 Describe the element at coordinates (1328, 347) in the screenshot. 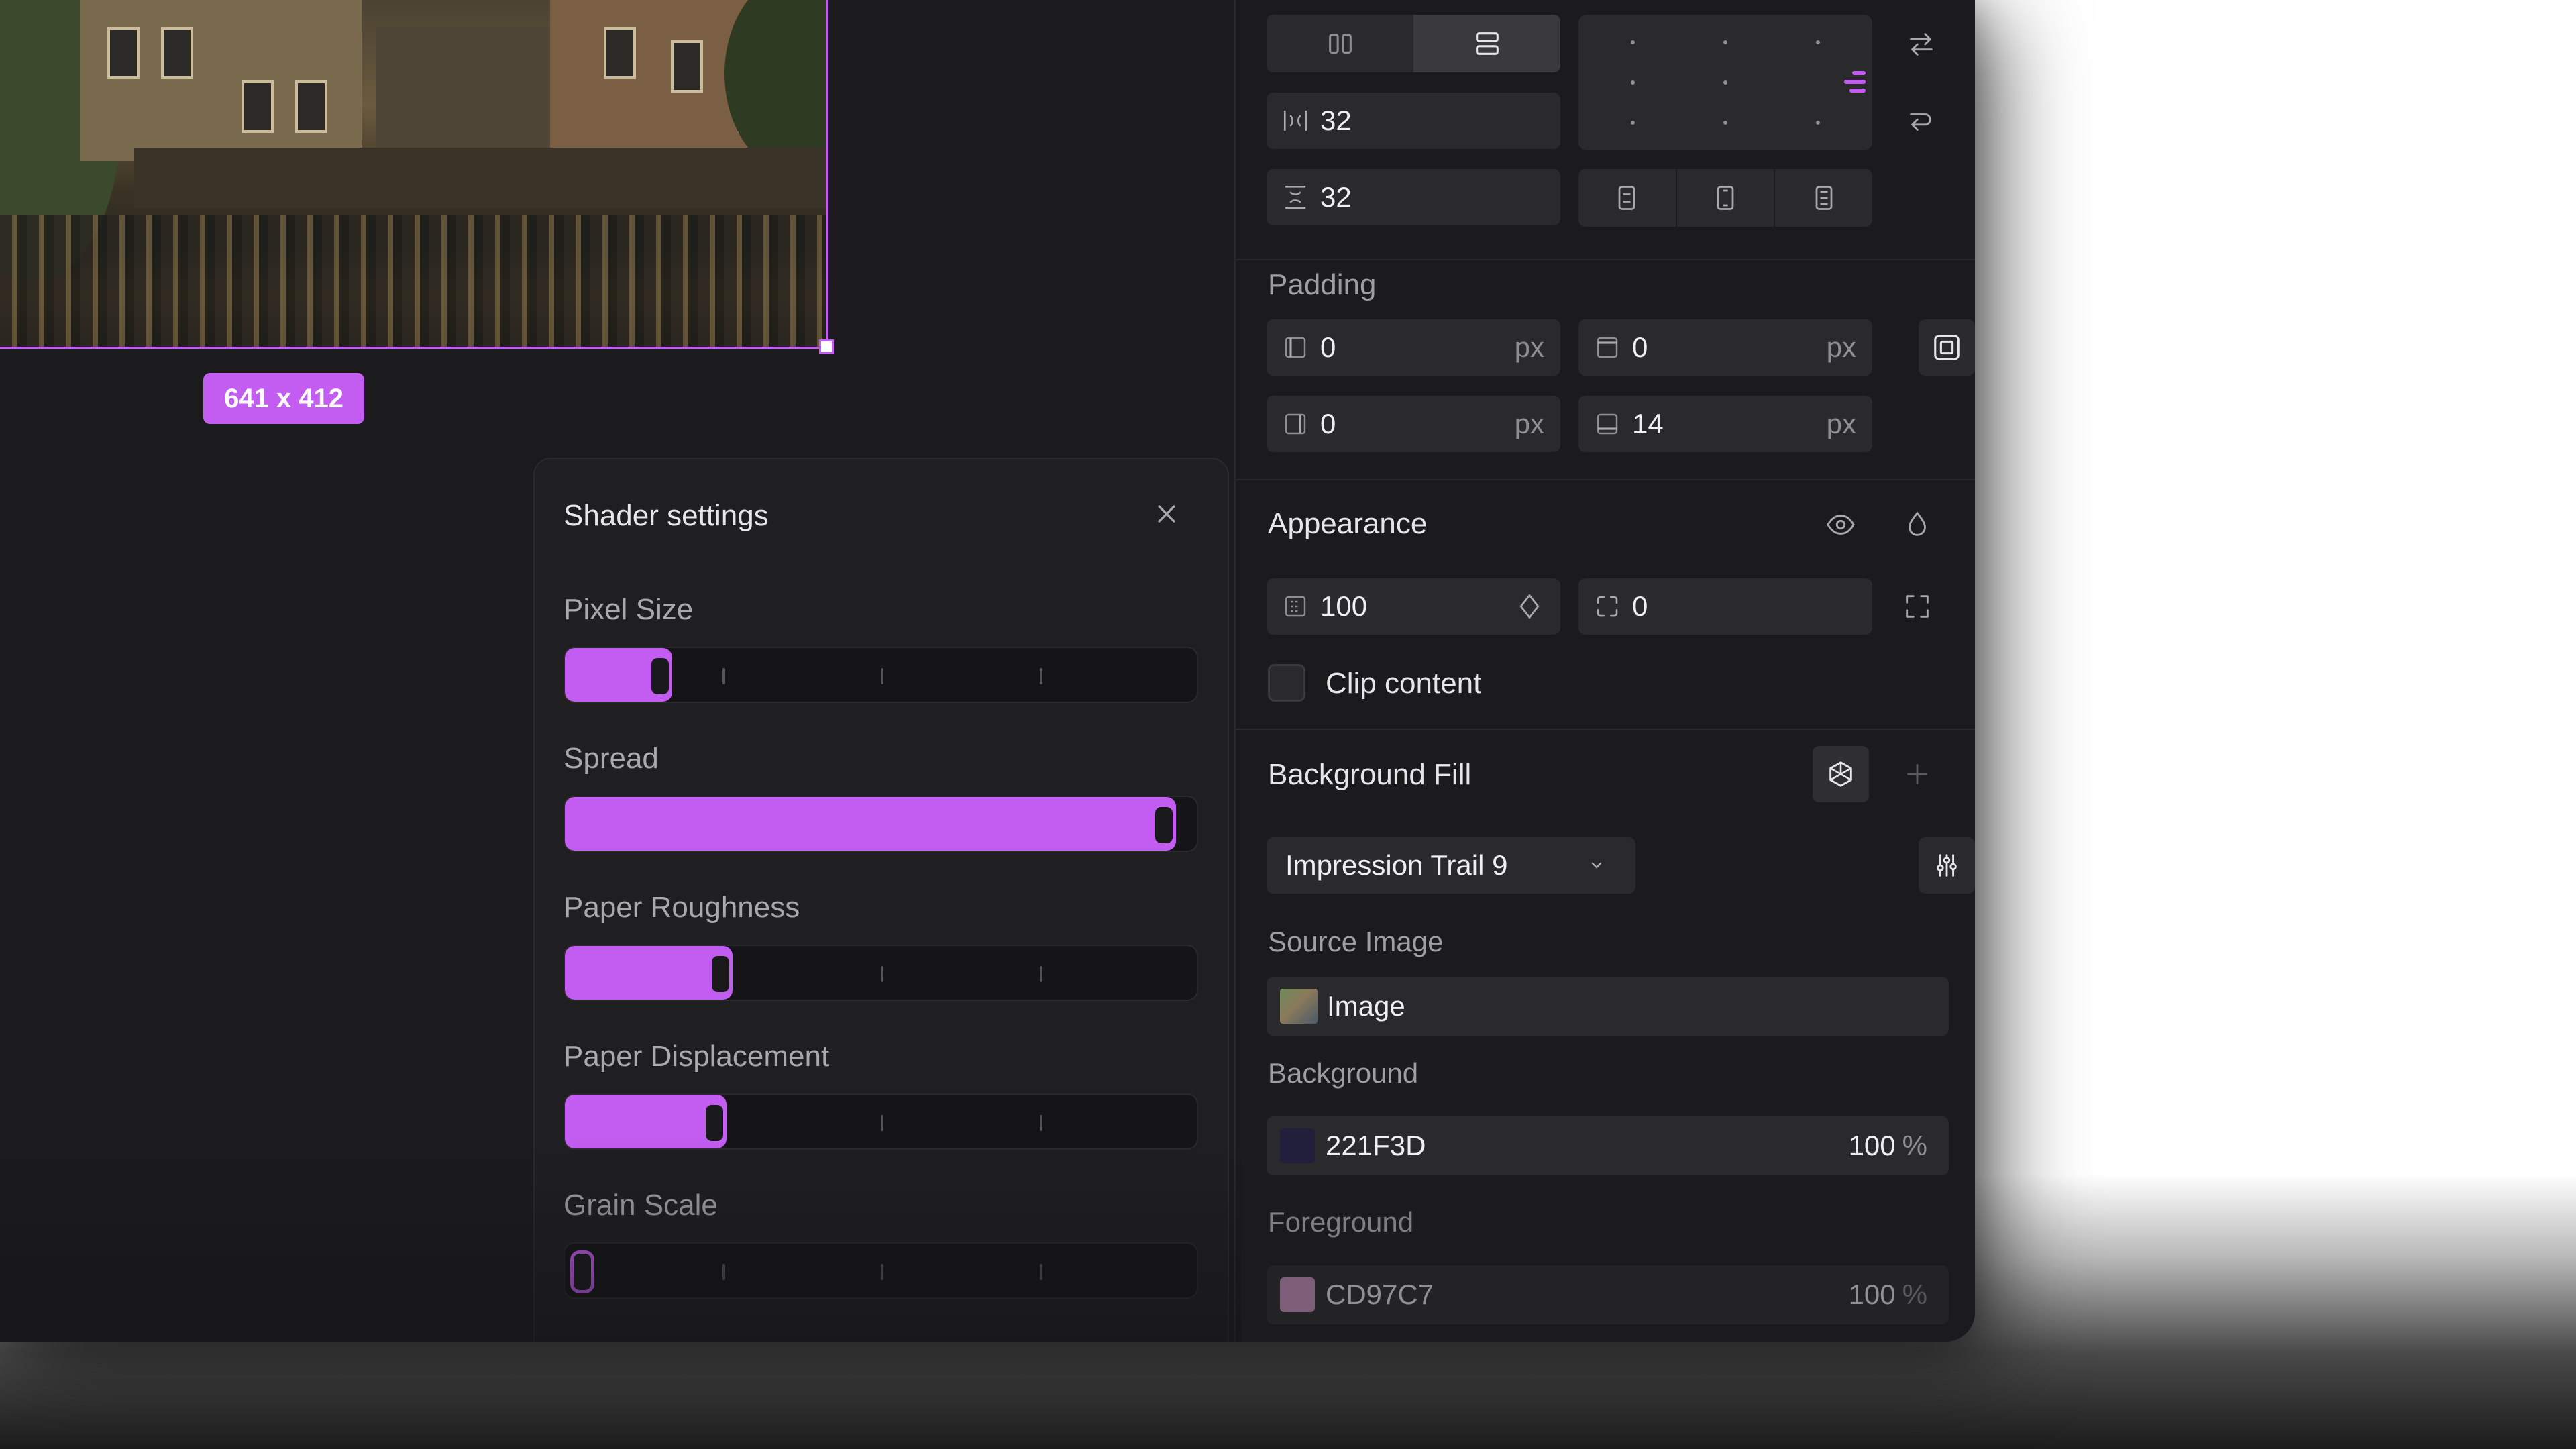

I see `padding-left-value: 0` at that location.